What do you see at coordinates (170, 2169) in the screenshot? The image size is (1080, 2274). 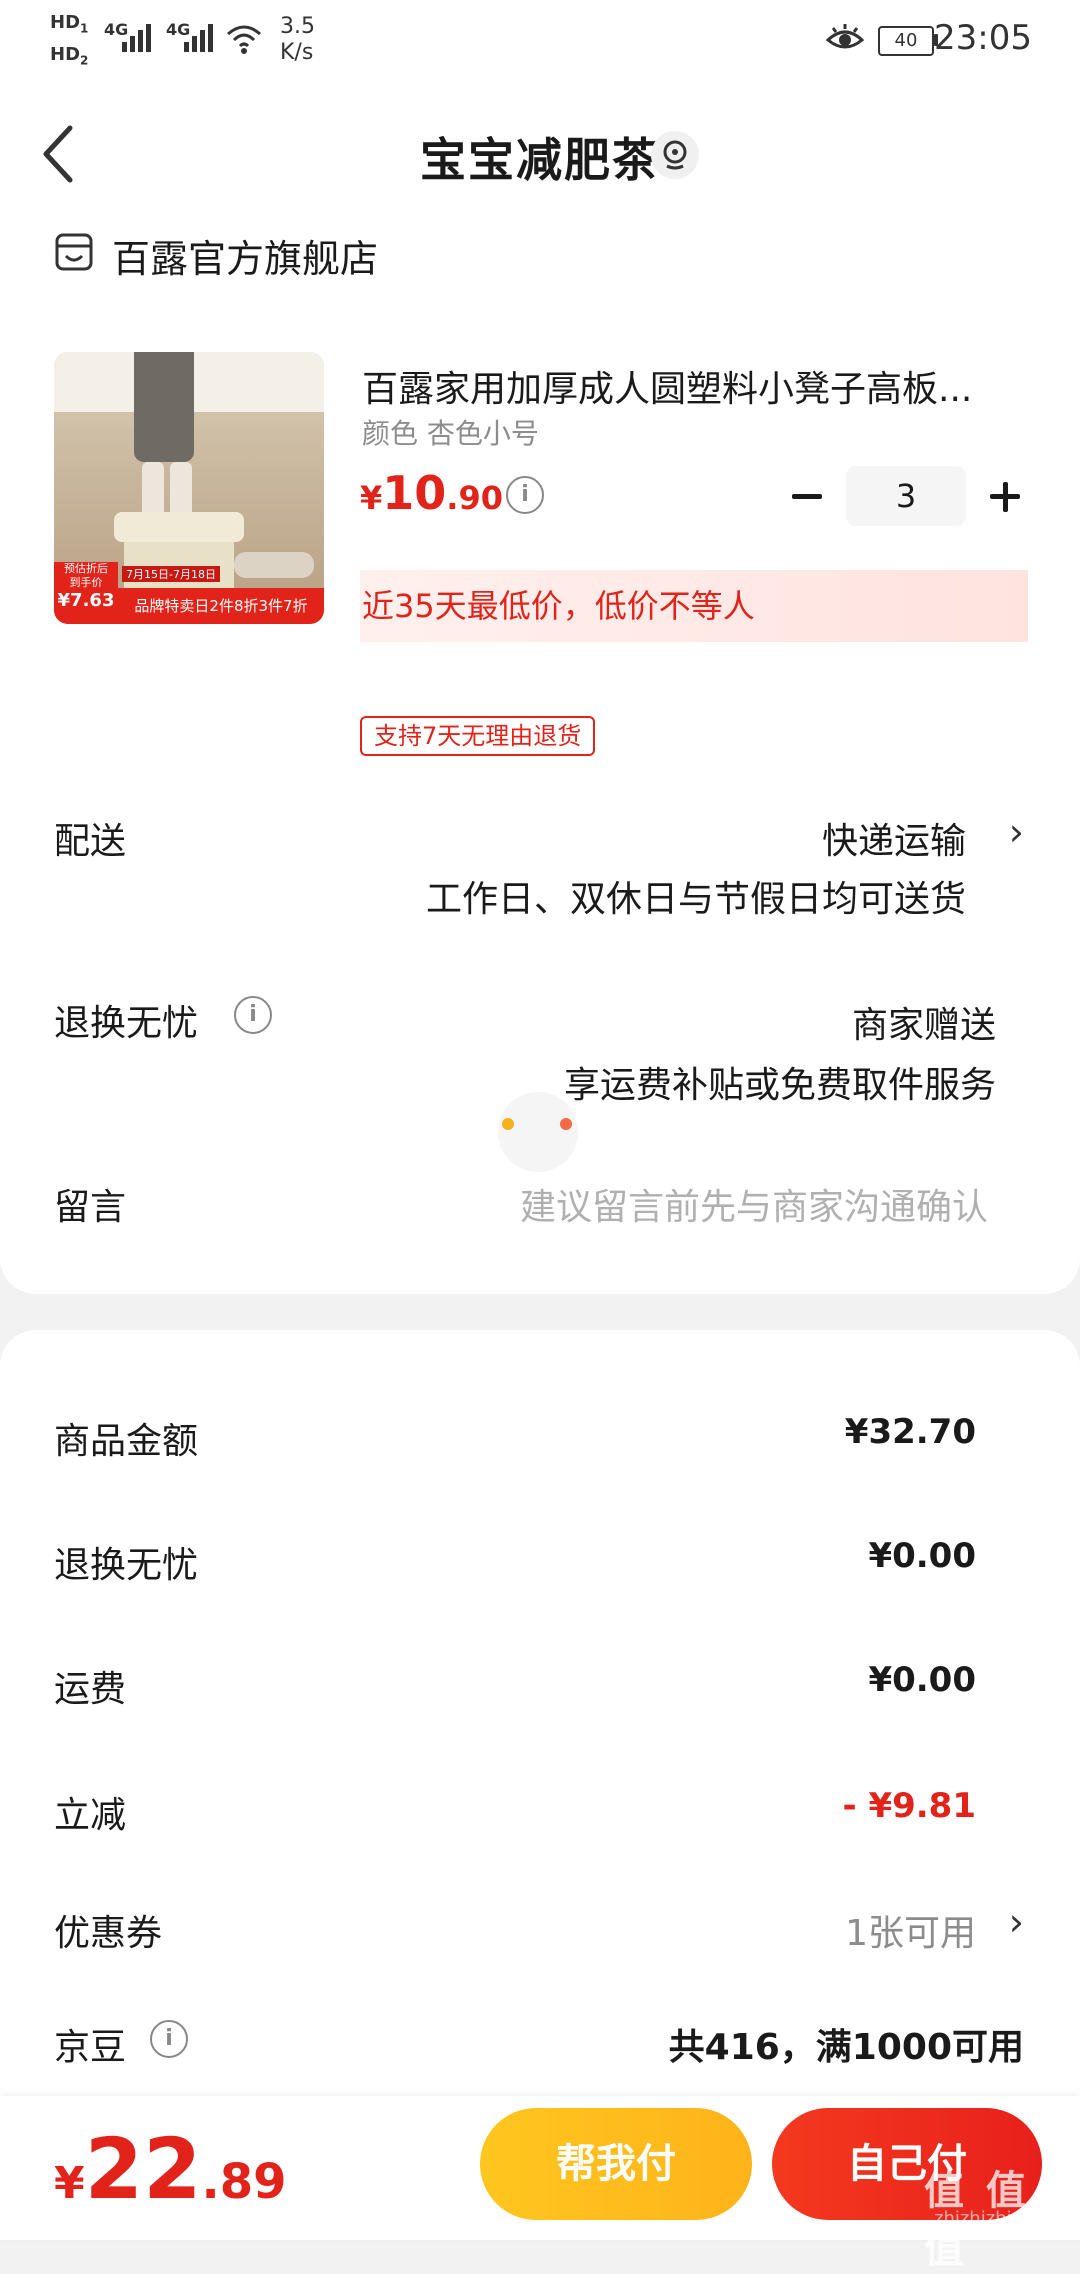 I see `total-price: ¥22.89` at bounding box center [170, 2169].